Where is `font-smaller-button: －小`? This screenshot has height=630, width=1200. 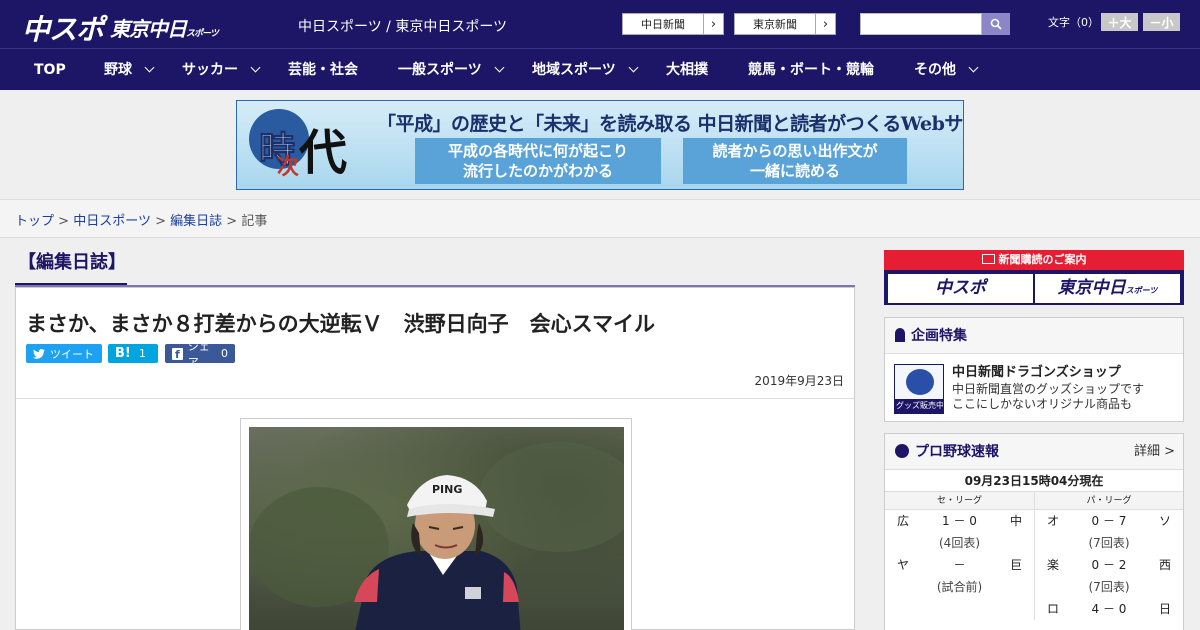 font-smaller-button: －小 is located at coordinates (1161, 22).